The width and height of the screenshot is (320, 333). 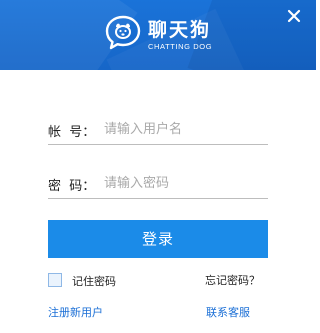 I want to click on login-button: 登录, so click(x=158, y=239).